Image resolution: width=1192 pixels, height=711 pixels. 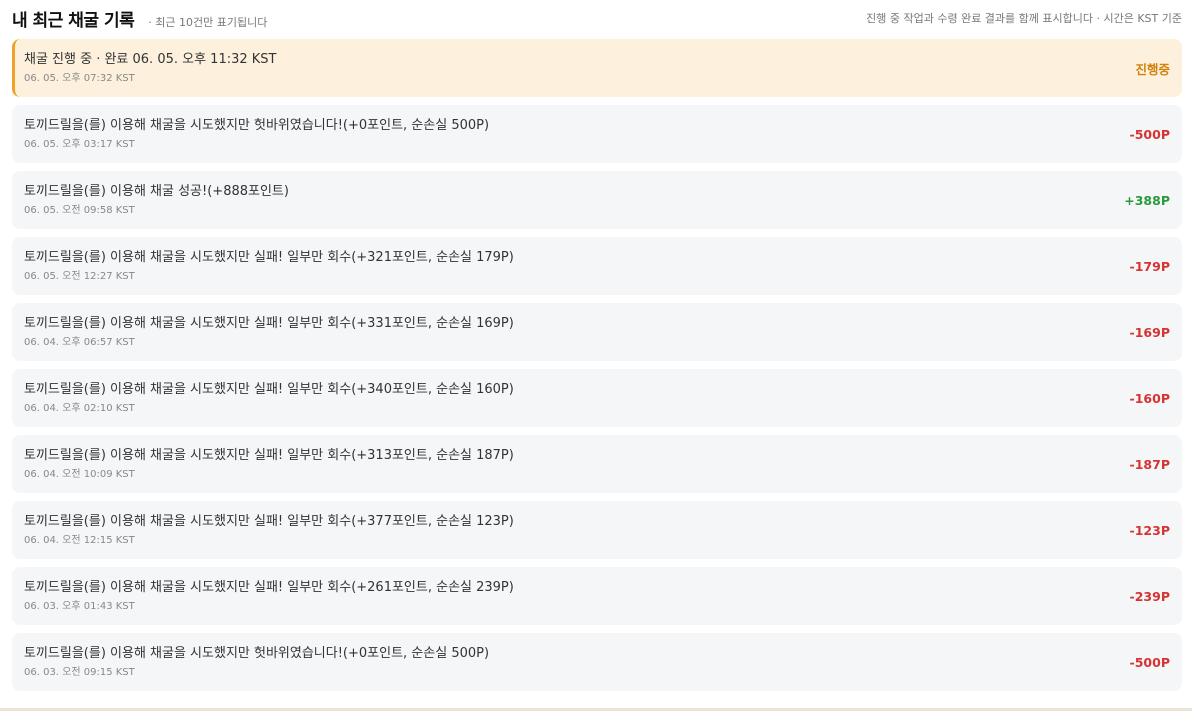 What do you see at coordinates (139, 18) in the screenshot?
I see `header-left: 내 최근 채굴 기록 · 최근 10건만 표기됩니다` at bounding box center [139, 18].